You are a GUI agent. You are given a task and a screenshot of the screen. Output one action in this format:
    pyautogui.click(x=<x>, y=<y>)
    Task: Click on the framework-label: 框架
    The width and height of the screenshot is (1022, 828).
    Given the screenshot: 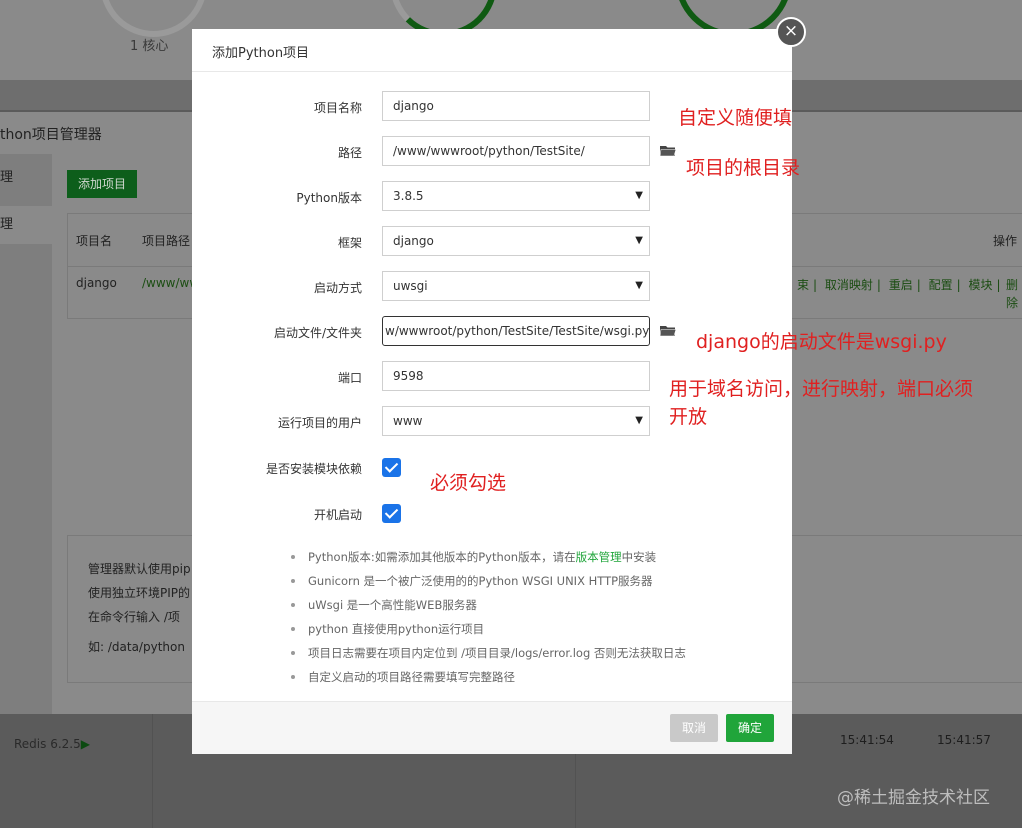 What is the action you would take?
    pyautogui.click(x=349, y=243)
    